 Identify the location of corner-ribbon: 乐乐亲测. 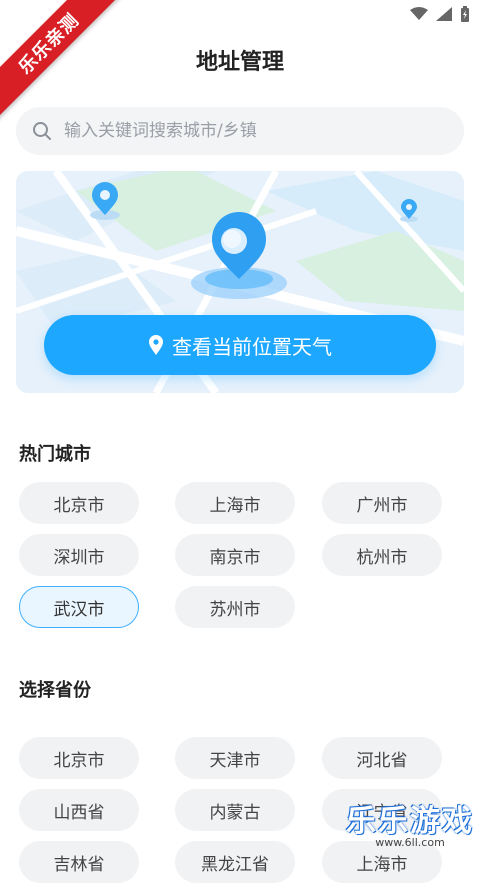
(70, 70).